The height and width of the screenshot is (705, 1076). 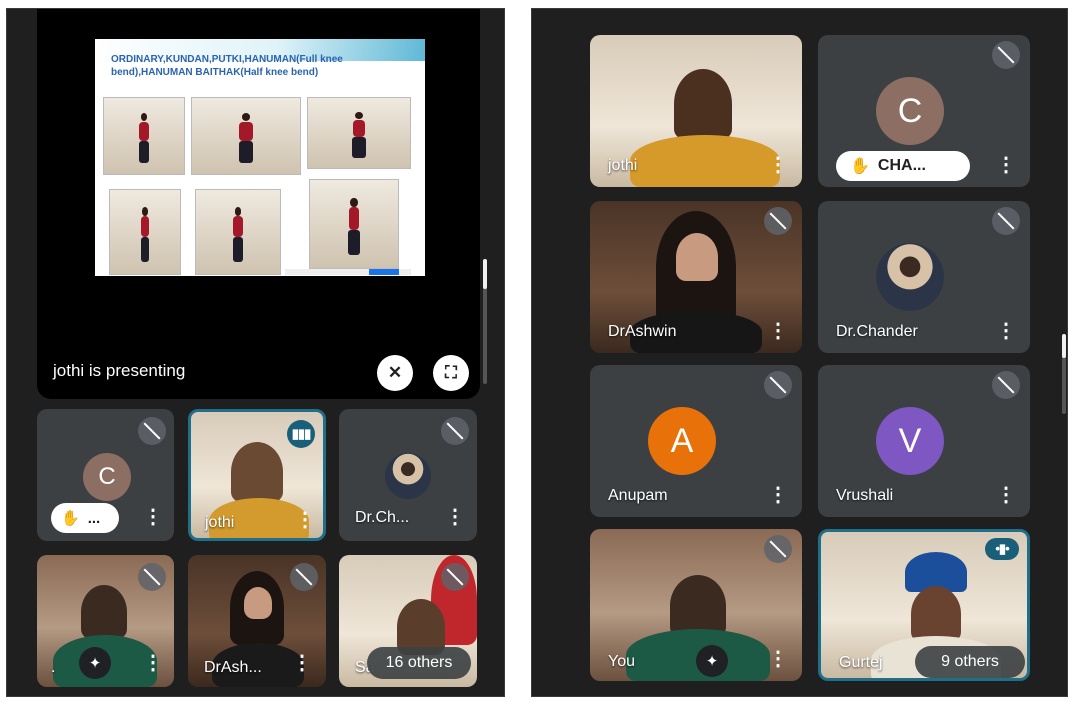 I want to click on participant-tile: C ✋ CHA... ⋮, so click(x=924, y=111).